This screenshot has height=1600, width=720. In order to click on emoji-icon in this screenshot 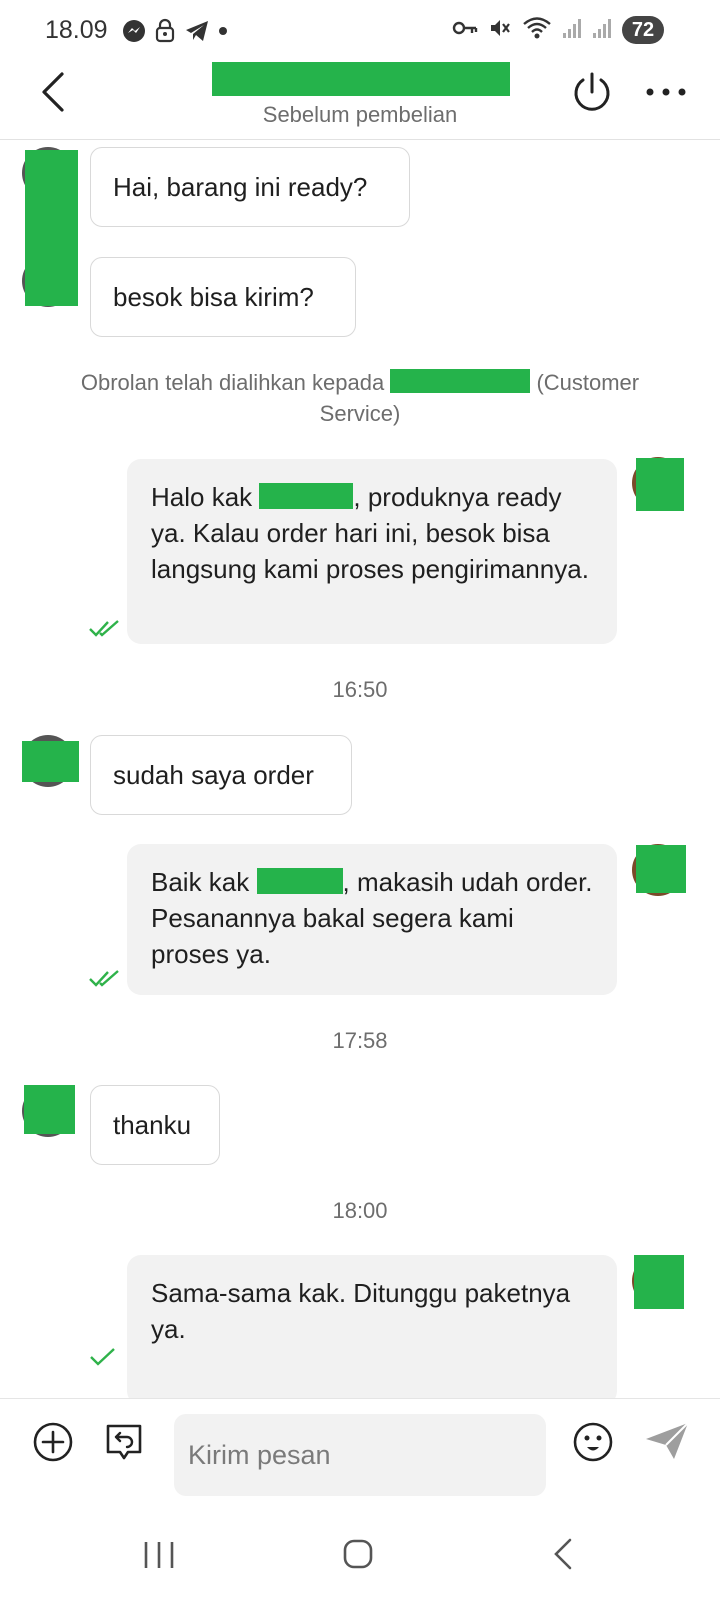, I will do `click(593, 1442)`.